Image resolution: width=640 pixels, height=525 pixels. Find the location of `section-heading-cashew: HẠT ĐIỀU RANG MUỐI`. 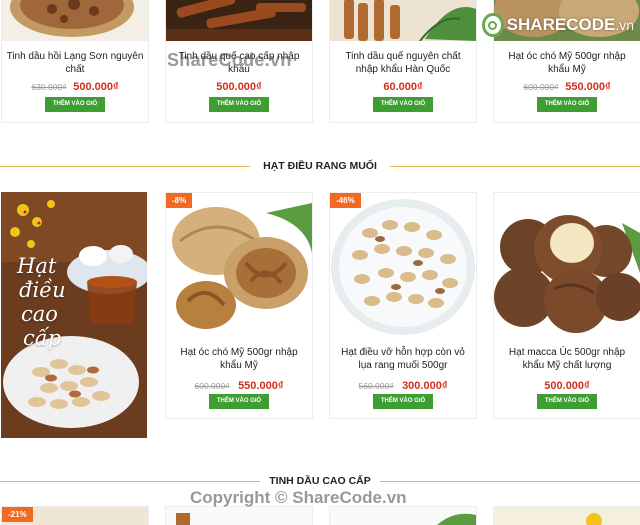

section-heading-cashew: HẠT ĐIỀU RANG MUỐI is located at coordinates (320, 166).